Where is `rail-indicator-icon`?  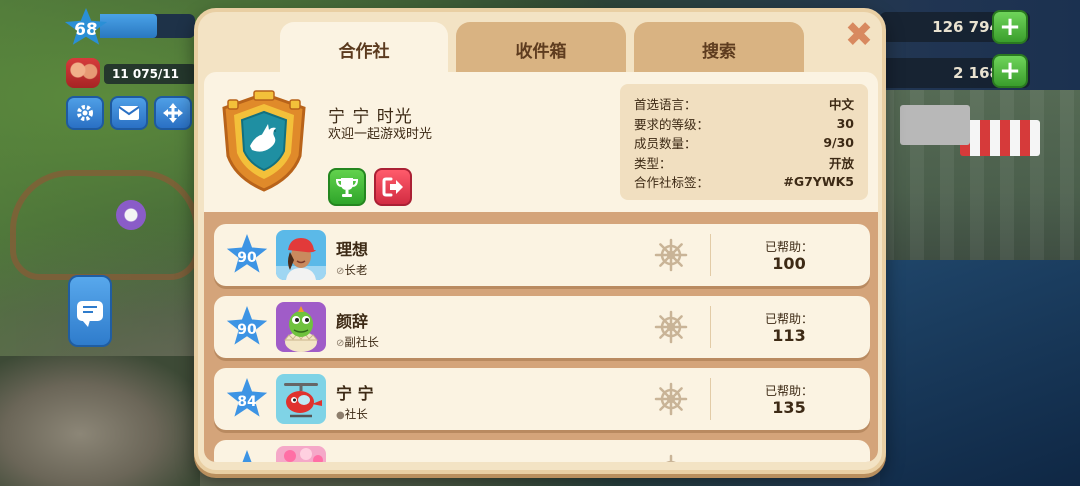
rail-indicator-icon is located at coordinates (131, 215).